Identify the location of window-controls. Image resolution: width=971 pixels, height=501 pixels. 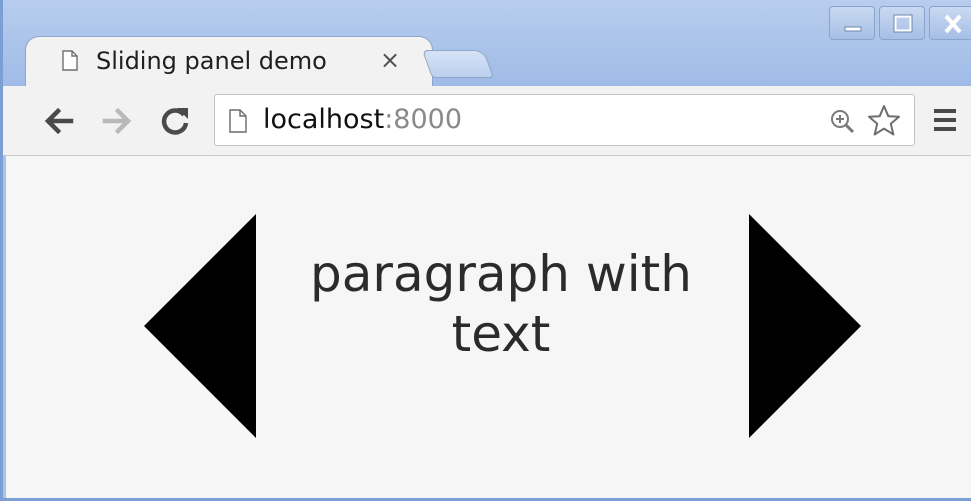
(900, 24).